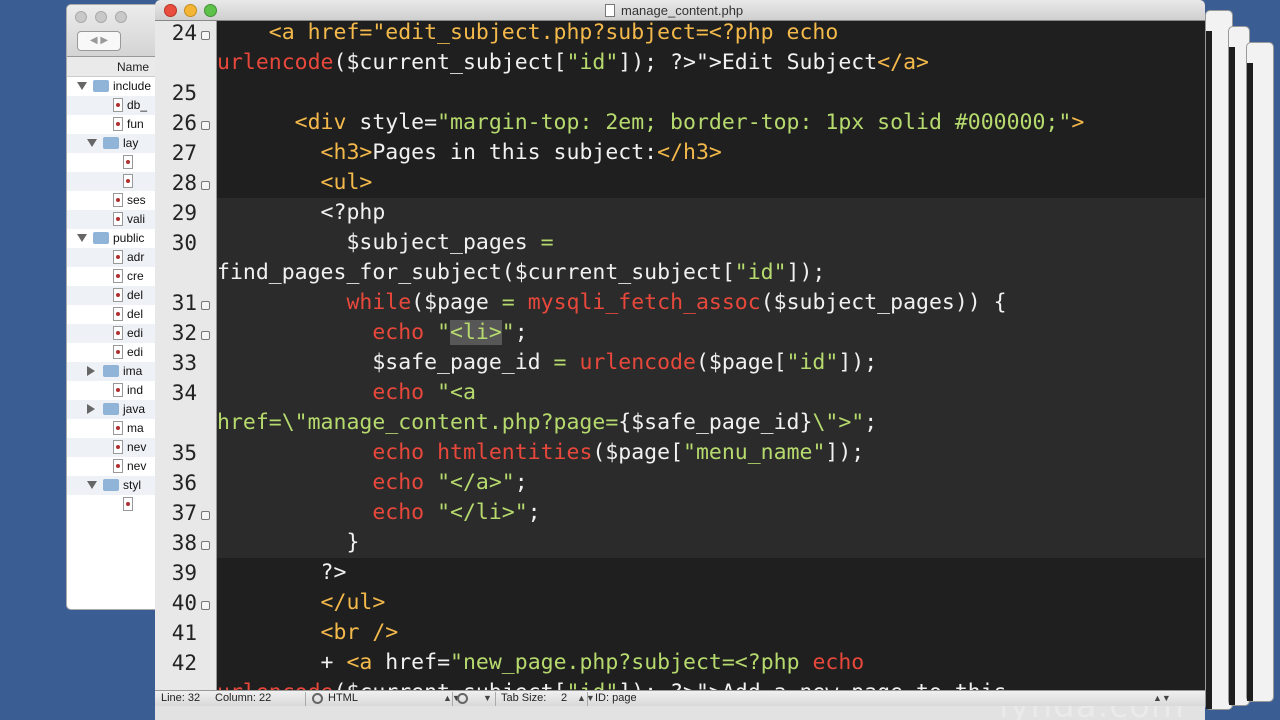  What do you see at coordinates (711, 363) in the screenshot?
I see `code-line: $safe_page_id = urlencode($page["id"]);` at bounding box center [711, 363].